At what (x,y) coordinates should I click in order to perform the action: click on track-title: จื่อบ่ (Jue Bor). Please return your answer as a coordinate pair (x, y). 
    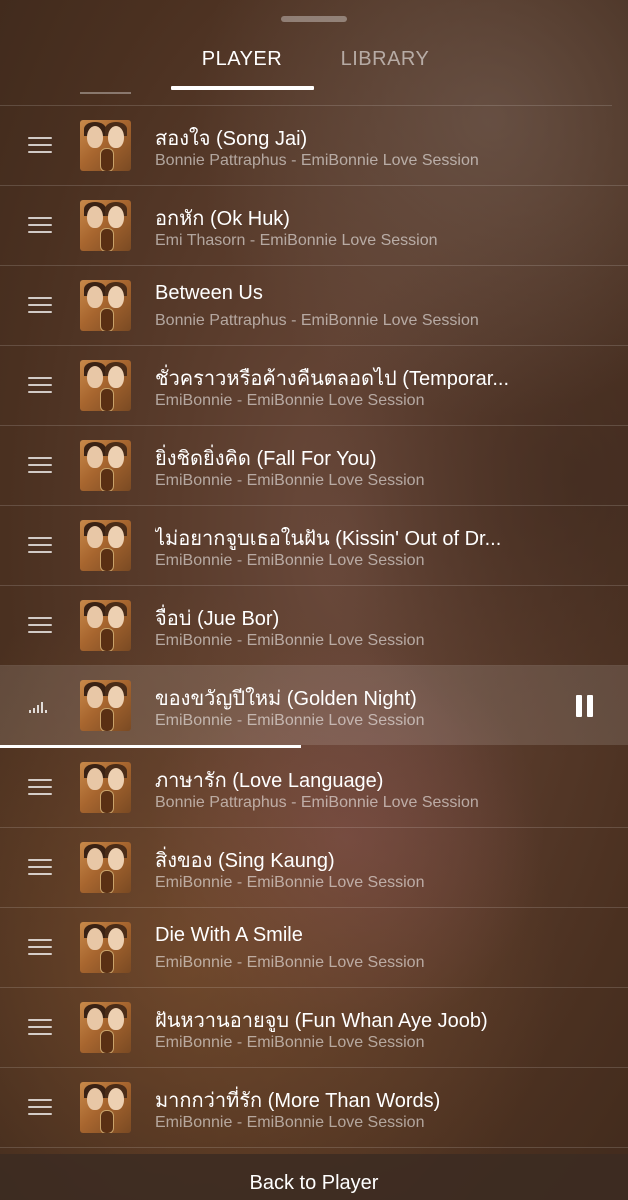
    Looking at the image, I should click on (217, 619).